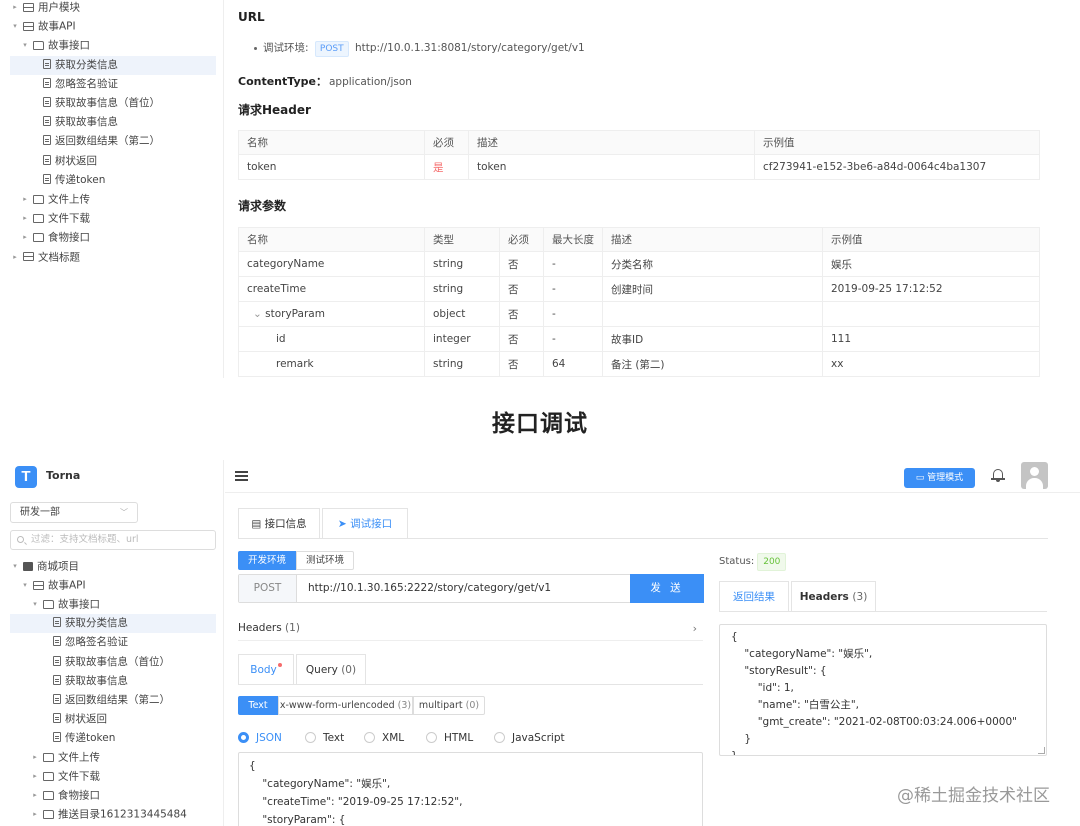 Image resolution: width=1080 pixels, height=826 pixels. Describe the element at coordinates (74, 512) in the screenshot. I see `space-select: 研发一部 ﹀` at that location.